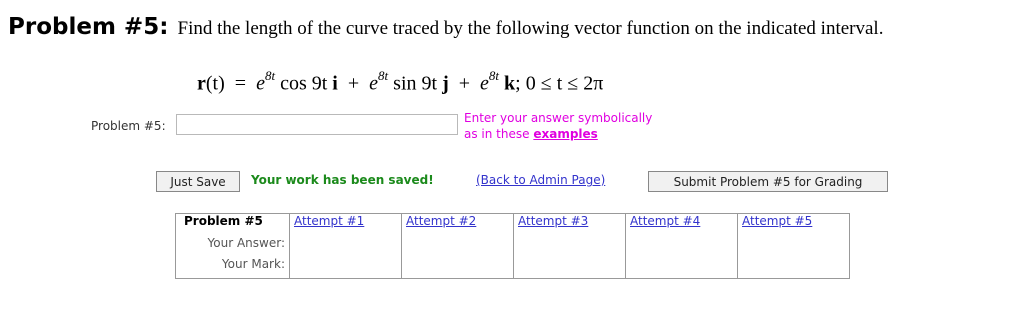  Describe the element at coordinates (665, 221) in the screenshot. I see `attempt-4-label: Attempt #4` at that location.